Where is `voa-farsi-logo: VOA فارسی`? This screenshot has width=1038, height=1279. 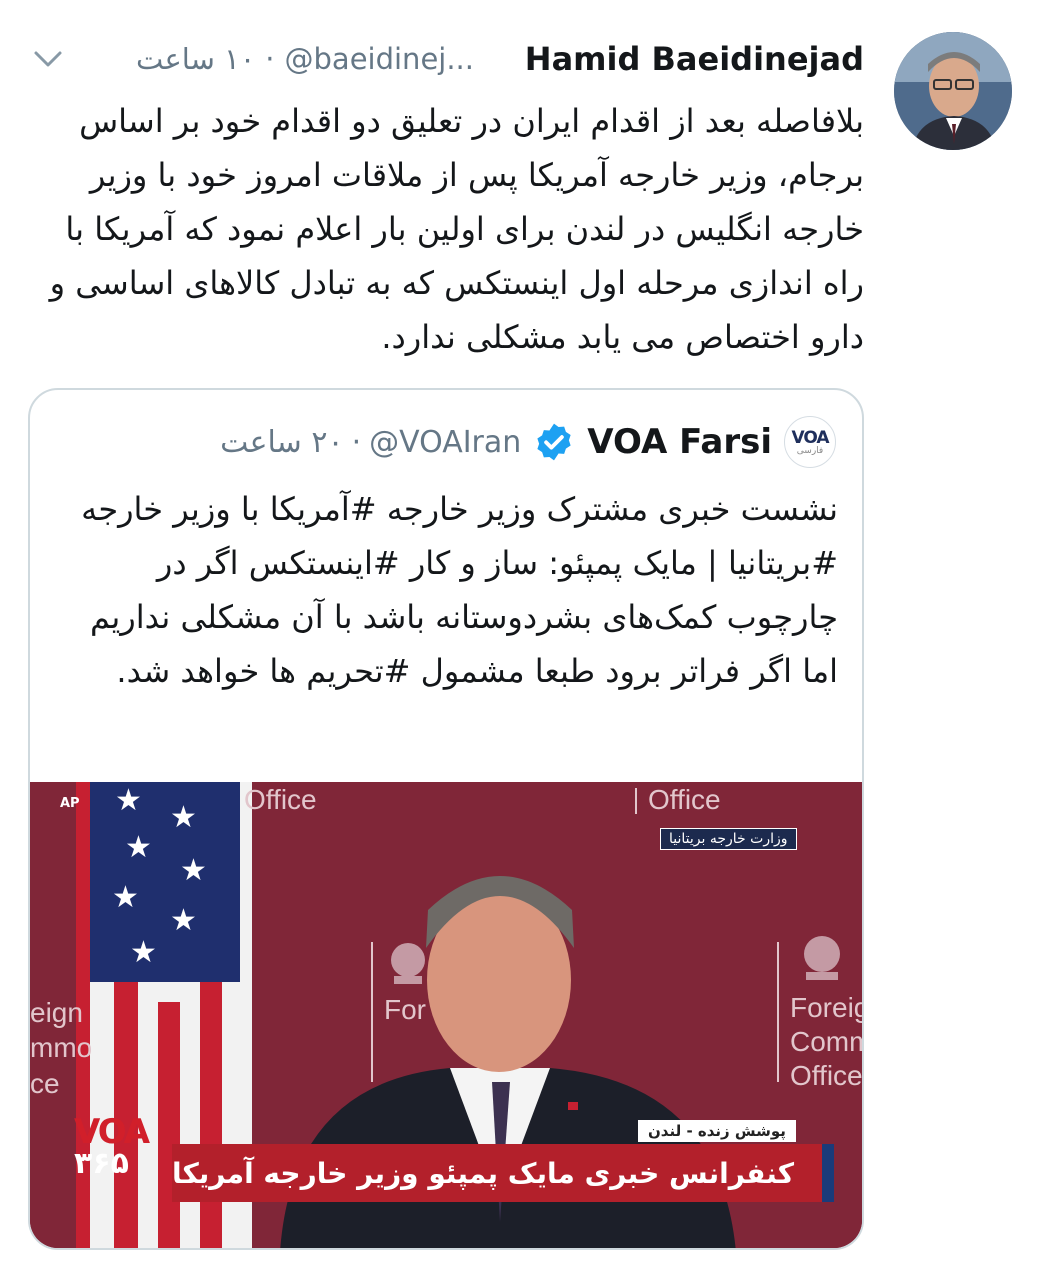 voa-farsi-logo: VOA فارسی is located at coordinates (810, 442).